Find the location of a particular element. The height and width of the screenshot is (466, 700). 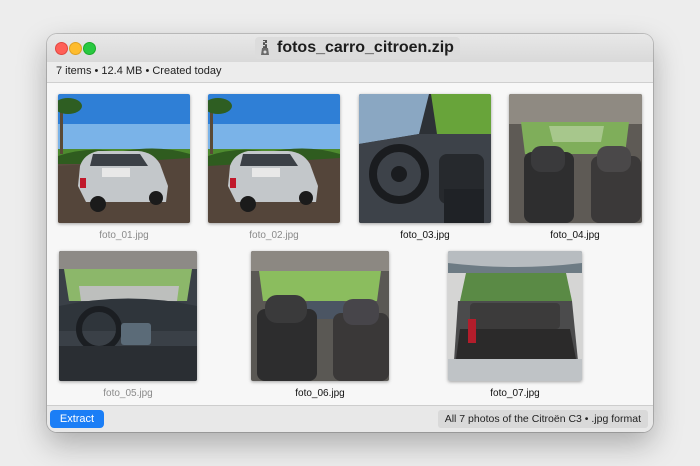

filename-foto-01: foto_01.jpg is located at coordinates (124, 235).